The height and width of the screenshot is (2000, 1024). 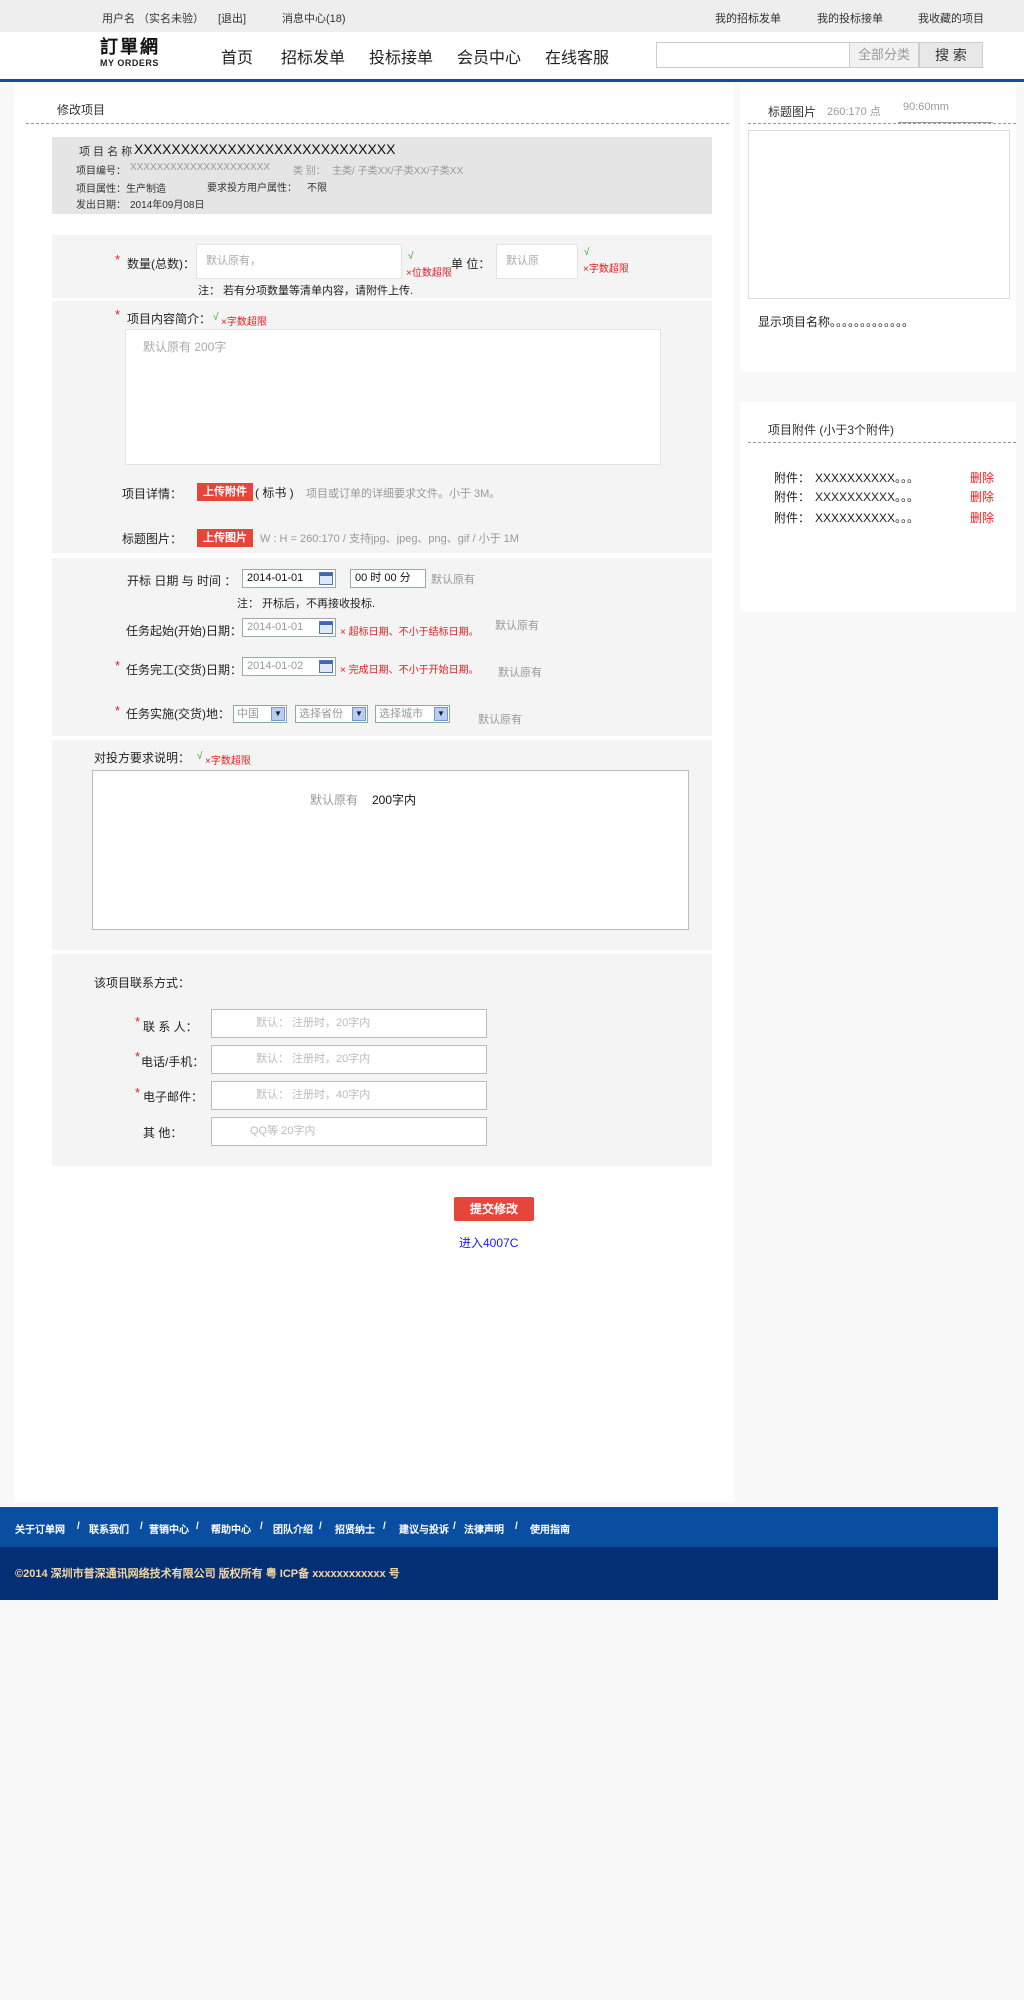 What do you see at coordinates (142, 758) in the screenshot?
I see `requirement-label: 对投方要求说明：` at bounding box center [142, 758].